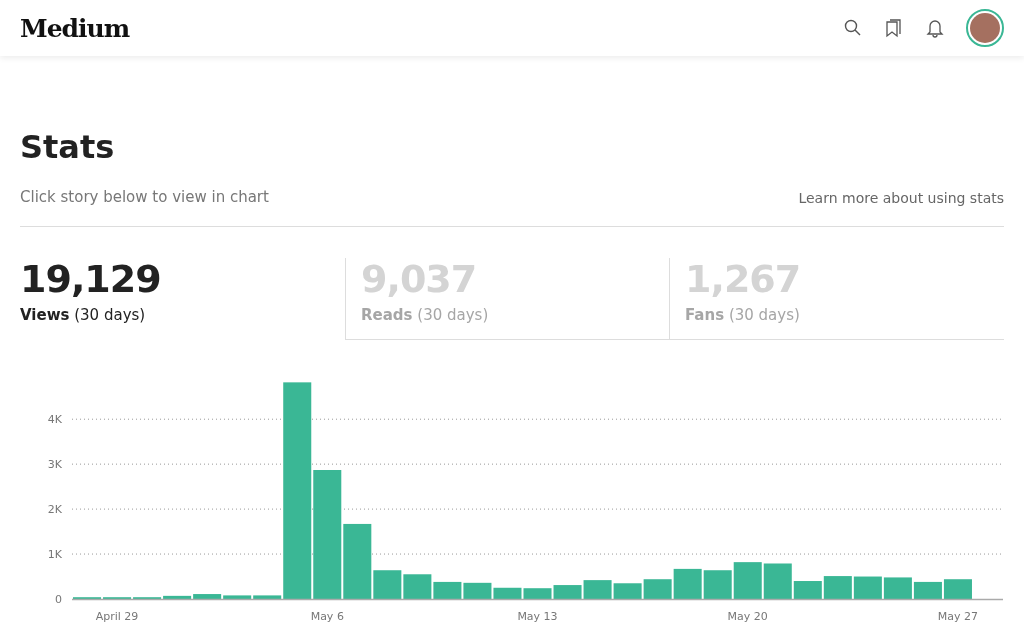 The image size is (1024, 643). Describe the element at coordinates (91, 279) in the screenshot. I see `metric-value: 19,129` at that location.